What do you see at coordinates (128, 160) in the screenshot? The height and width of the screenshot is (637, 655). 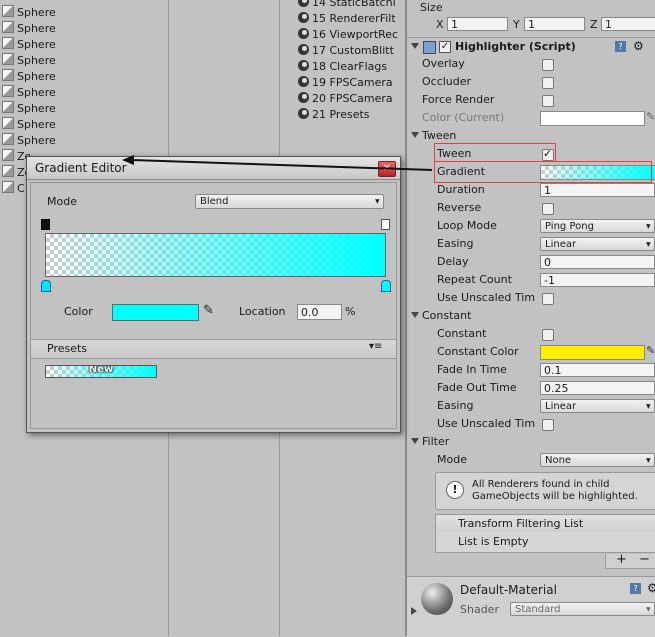 I see `pointer-arrow-head` at bounding box center [128, 160].